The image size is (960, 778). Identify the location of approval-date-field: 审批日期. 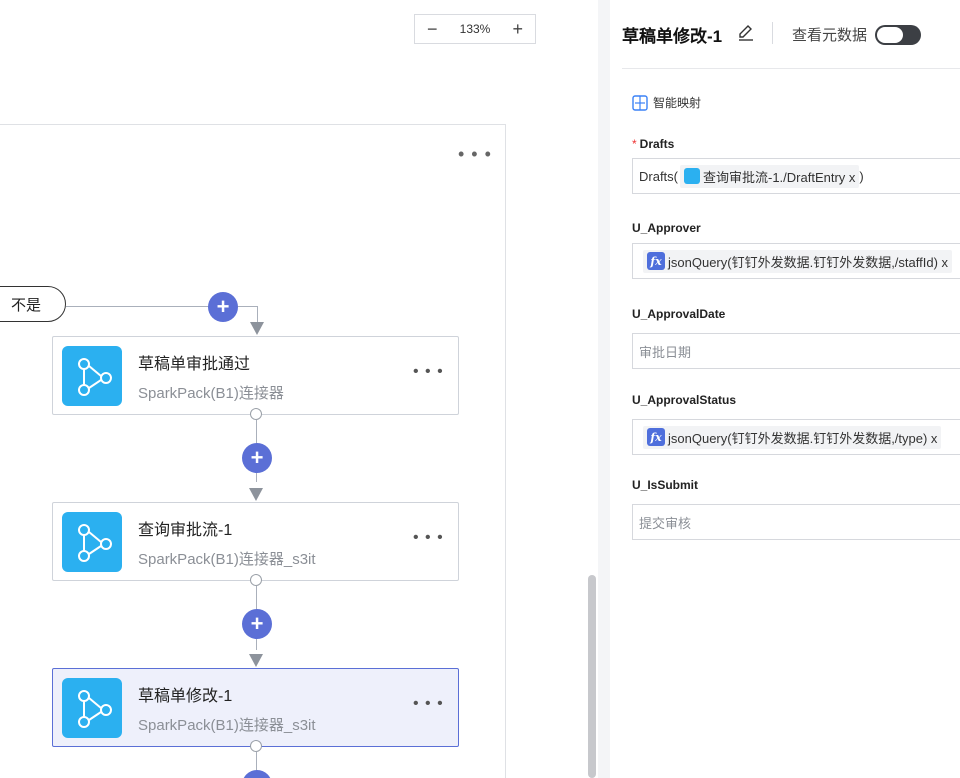
(796, 351).